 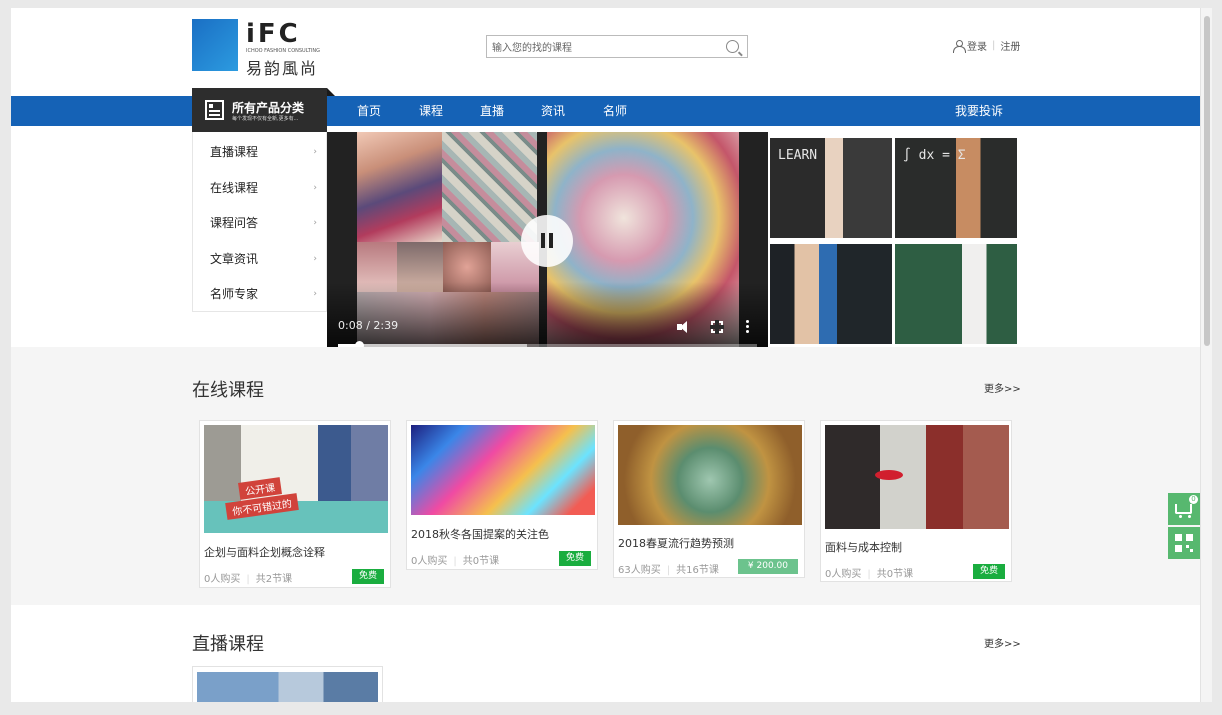 What do you see at coordinates (747, 321) in the screenshot?
I see `more-options-icon` at bounding box center [747, 321].